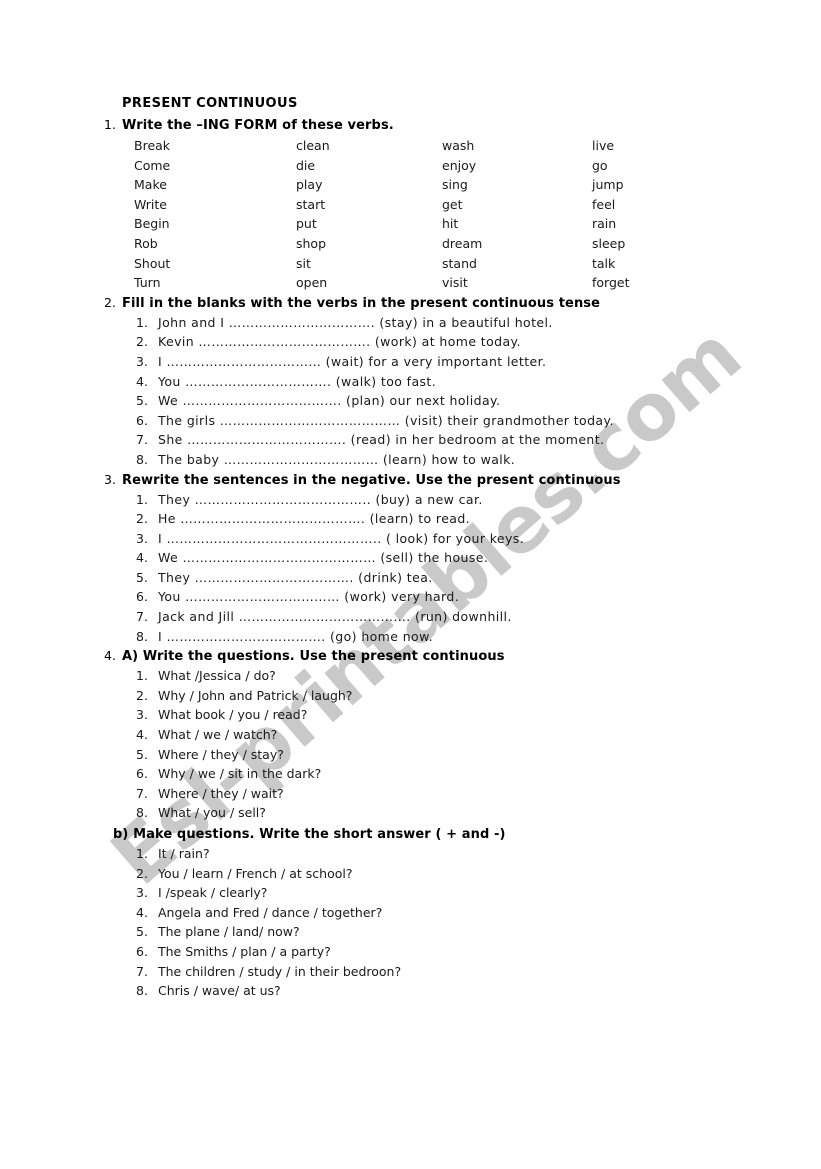 The image size is (821, 1169). I want to click on verb-row: Break clean wash live, so click(449, 146).